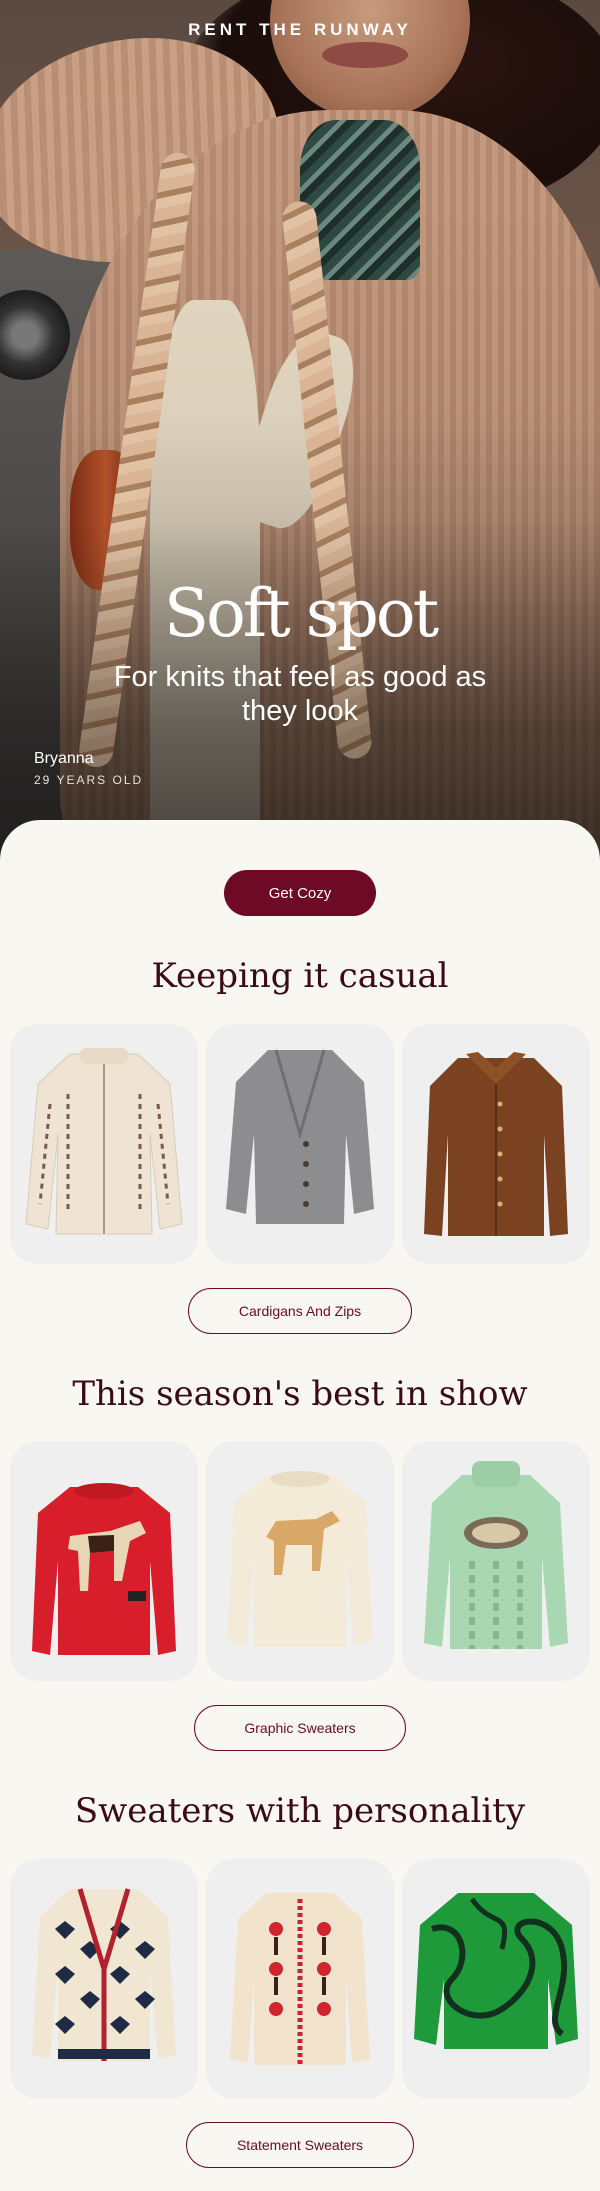  I want to click on floral-cardigan-image, so click(300, 1979).